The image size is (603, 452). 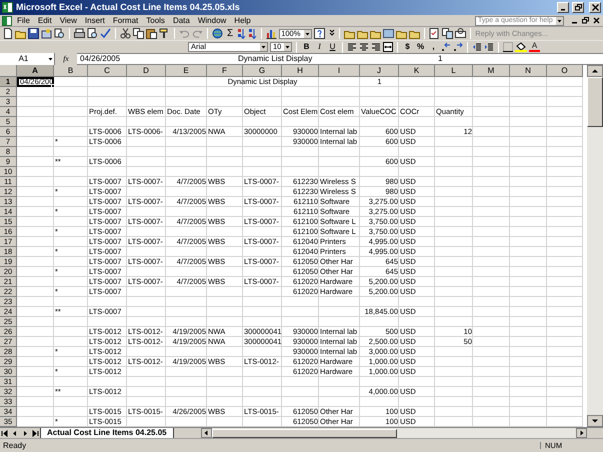 I want to click on scroll-left-icon, so click(x=206, y=433).